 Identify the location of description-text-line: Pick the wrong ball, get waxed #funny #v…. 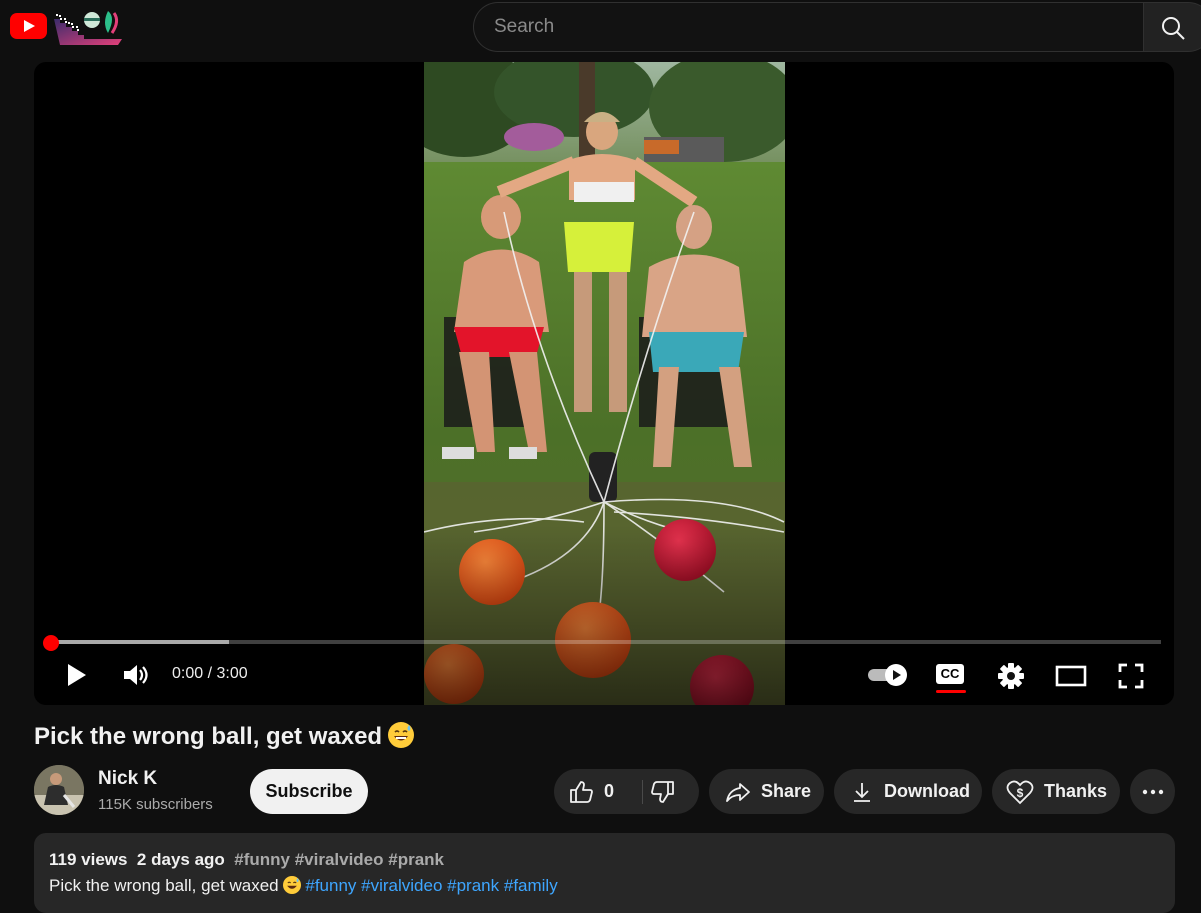
(604, 886).